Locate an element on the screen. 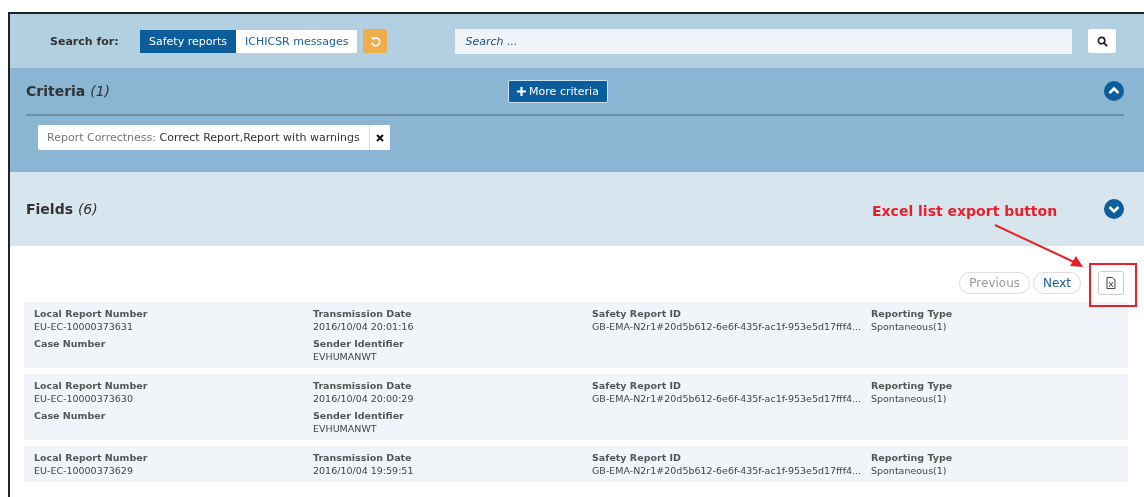 This screenshot has width=1144, height=497. field-value: 2016/10/04 20:01:16 is located at coordinates (364, 326).